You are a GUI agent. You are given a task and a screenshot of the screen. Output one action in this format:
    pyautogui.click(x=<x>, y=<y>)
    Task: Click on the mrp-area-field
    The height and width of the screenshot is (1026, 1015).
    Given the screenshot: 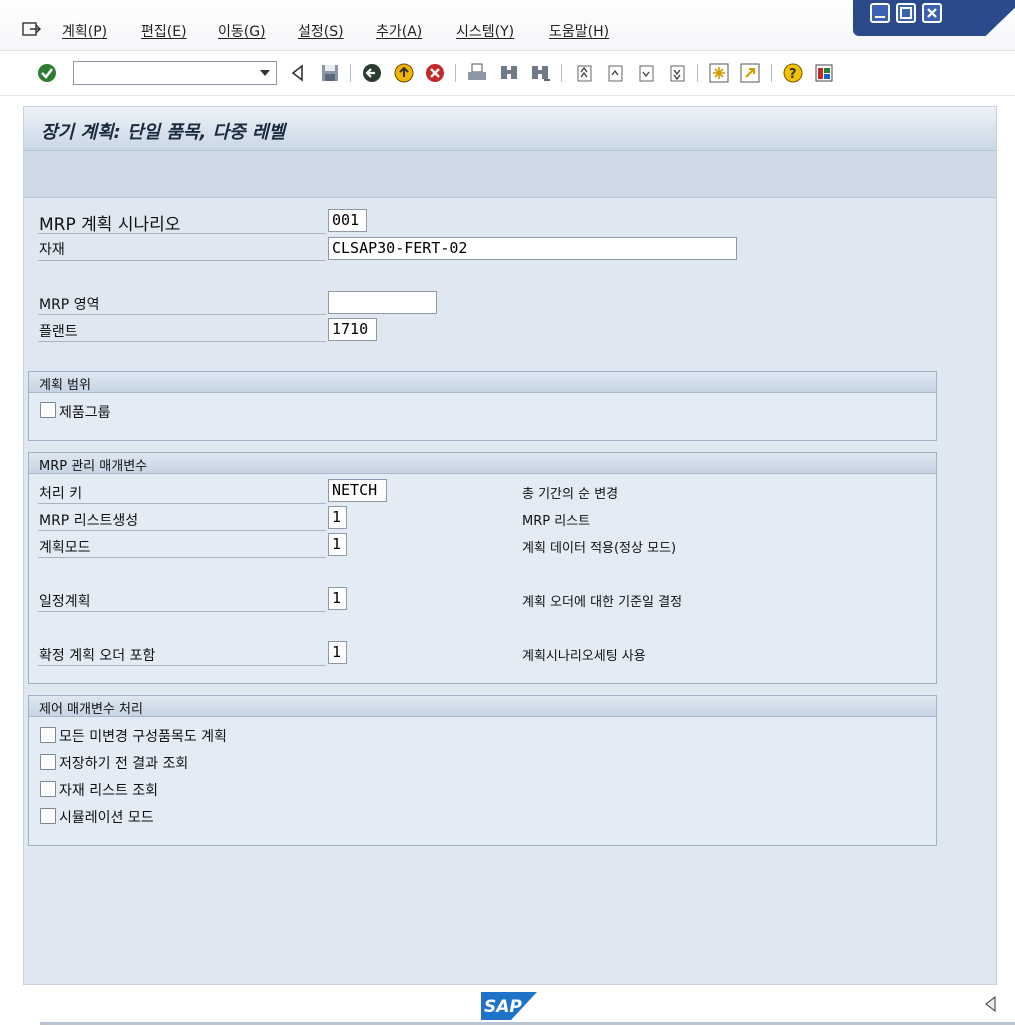 What is the action you would take?
    pyautogui.click(x=382, y=302)
    